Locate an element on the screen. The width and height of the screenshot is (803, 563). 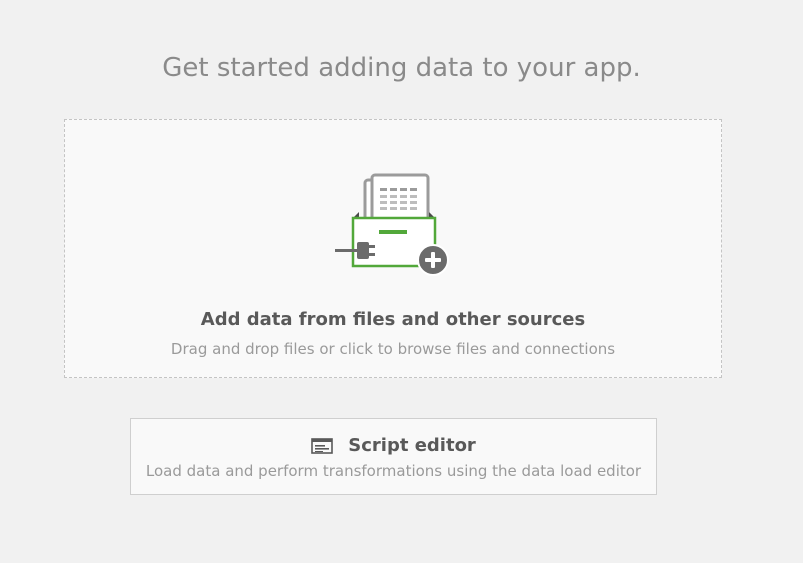
script-editor-icon is located at coordinates (322, 445).